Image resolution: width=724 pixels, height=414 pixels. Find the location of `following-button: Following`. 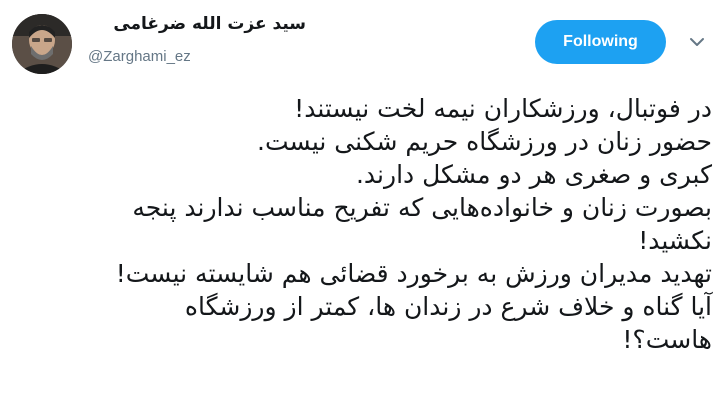

following-button: Following is located at coordinates (600, 42).